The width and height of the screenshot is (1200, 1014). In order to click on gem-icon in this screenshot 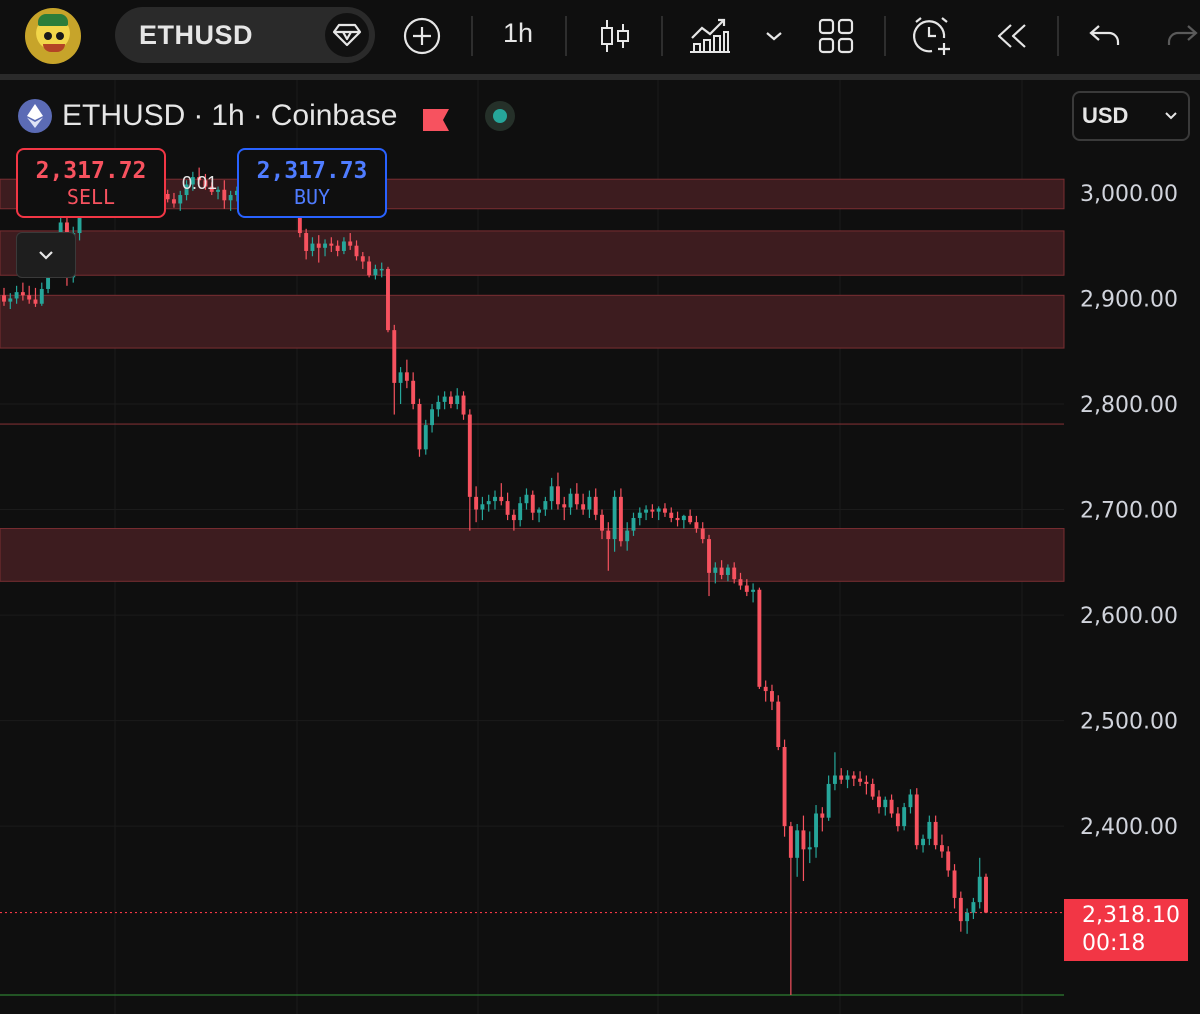, I will do `click(347, 35)`.